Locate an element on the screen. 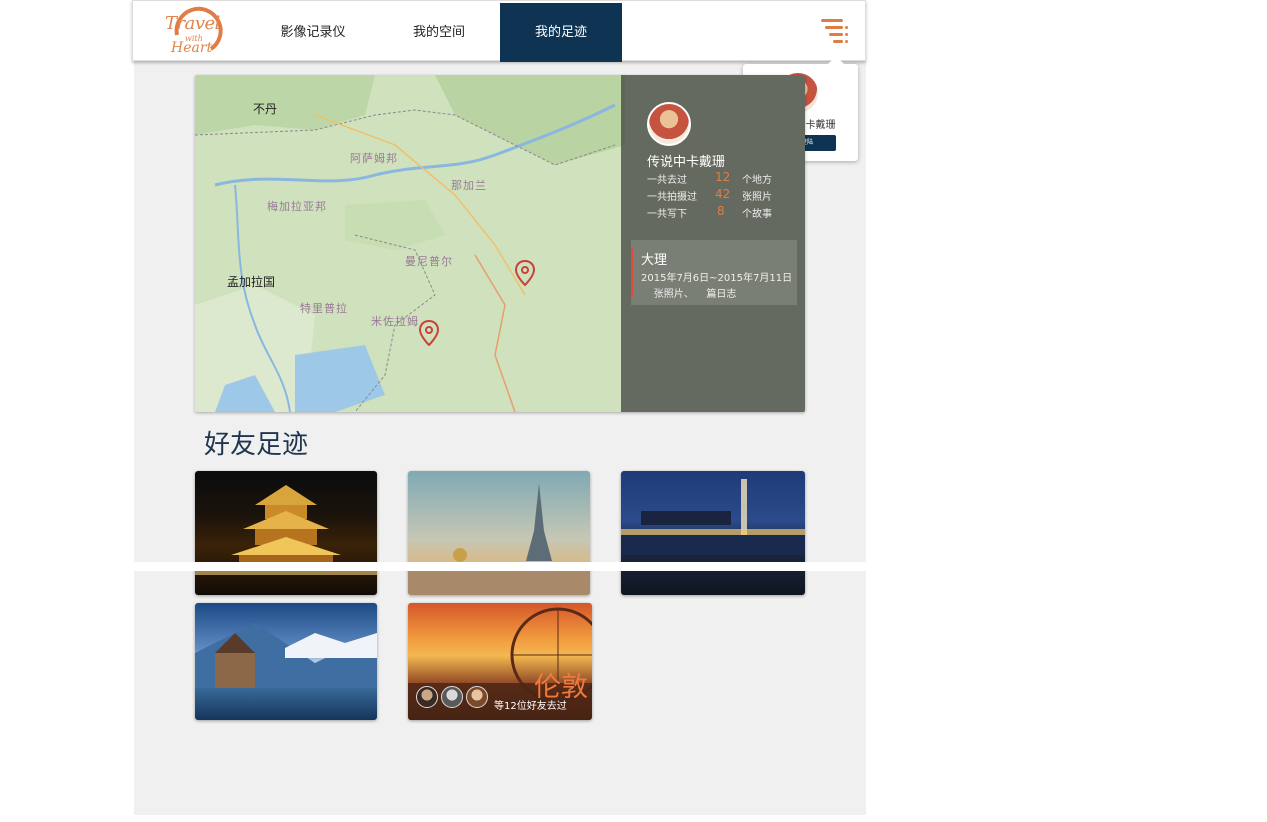 The width and height of the screenshot is (1267, 822). friend-photo-card-featured: 伦敦 等12位好友去过 is located at coordinates (500, 661).